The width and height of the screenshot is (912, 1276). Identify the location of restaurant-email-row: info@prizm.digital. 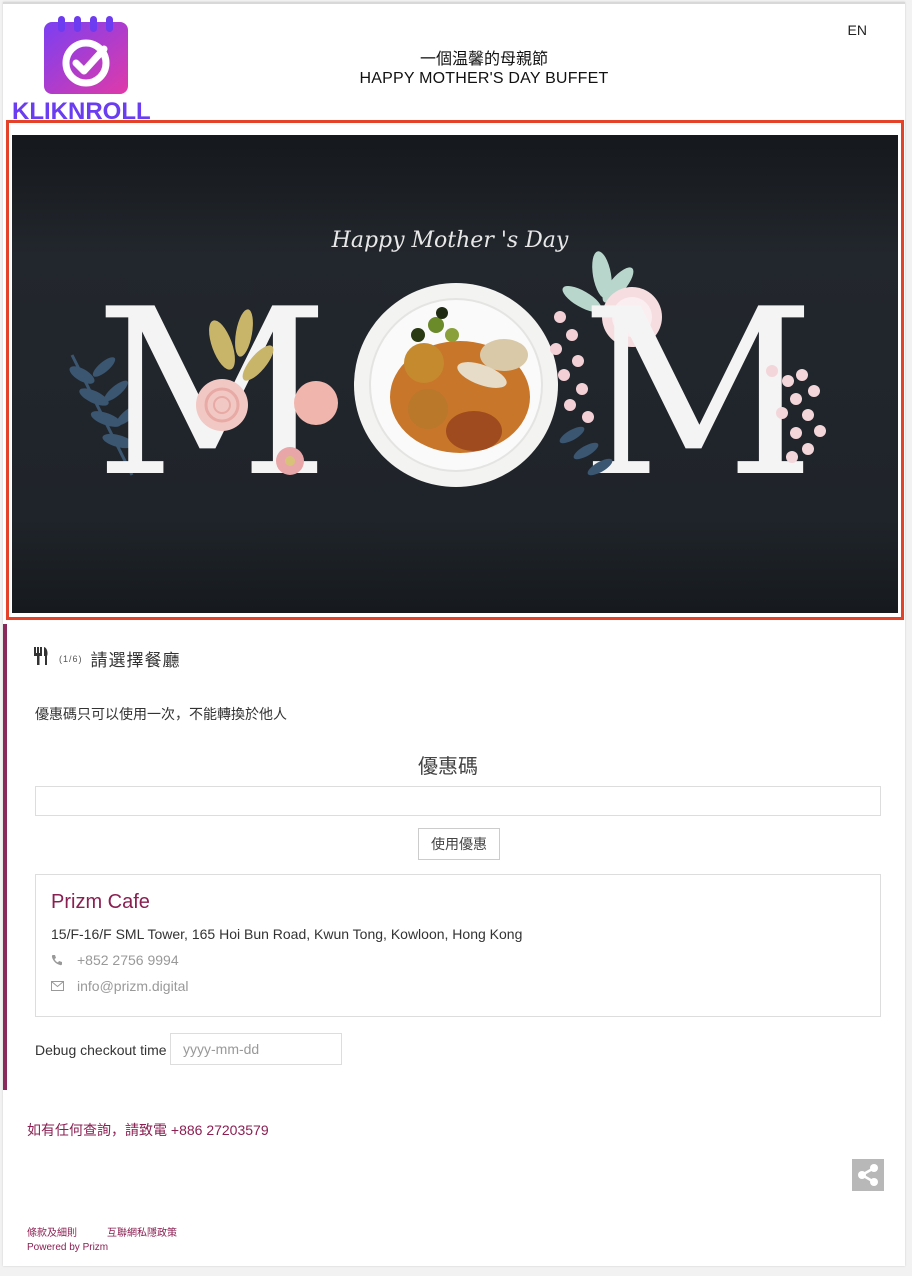
(119, 986).